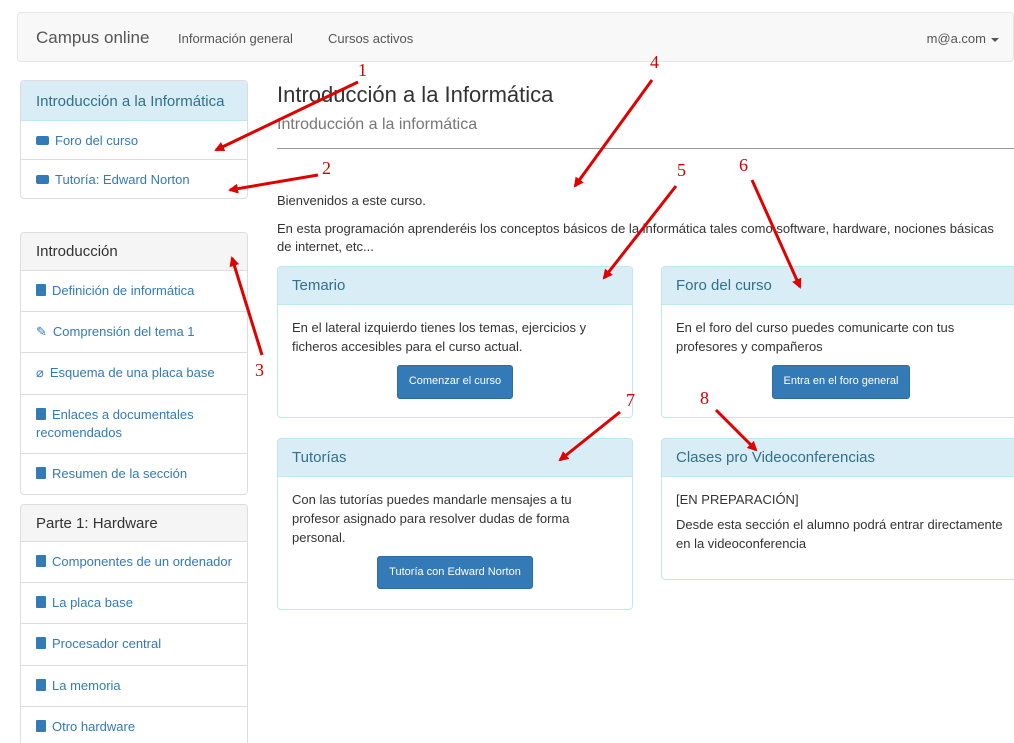 This screenshot has height=743, width=1014. Describe the element at coordinates (654, 62) in the screenshot. I see `annotation-4: 4` at that location.